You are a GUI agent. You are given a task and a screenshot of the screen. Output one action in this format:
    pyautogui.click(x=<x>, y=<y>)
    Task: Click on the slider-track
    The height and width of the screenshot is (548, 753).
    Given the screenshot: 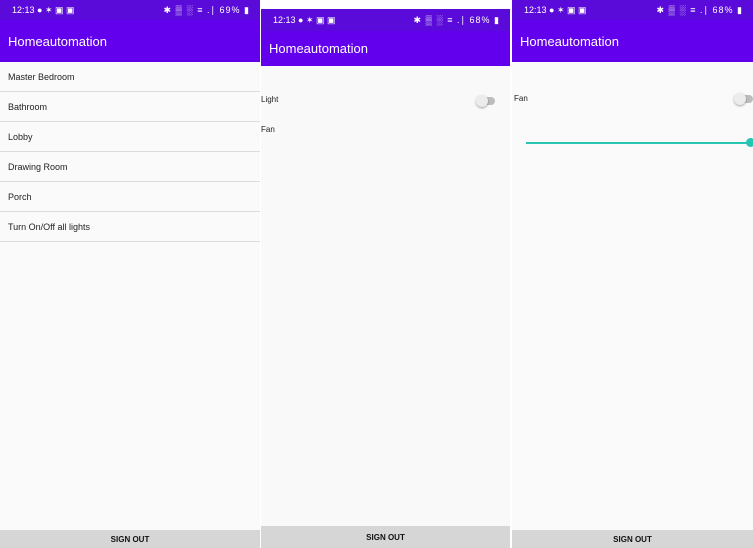 What is the action you would take?
    pyautogui.click(x=639, y=143)
    